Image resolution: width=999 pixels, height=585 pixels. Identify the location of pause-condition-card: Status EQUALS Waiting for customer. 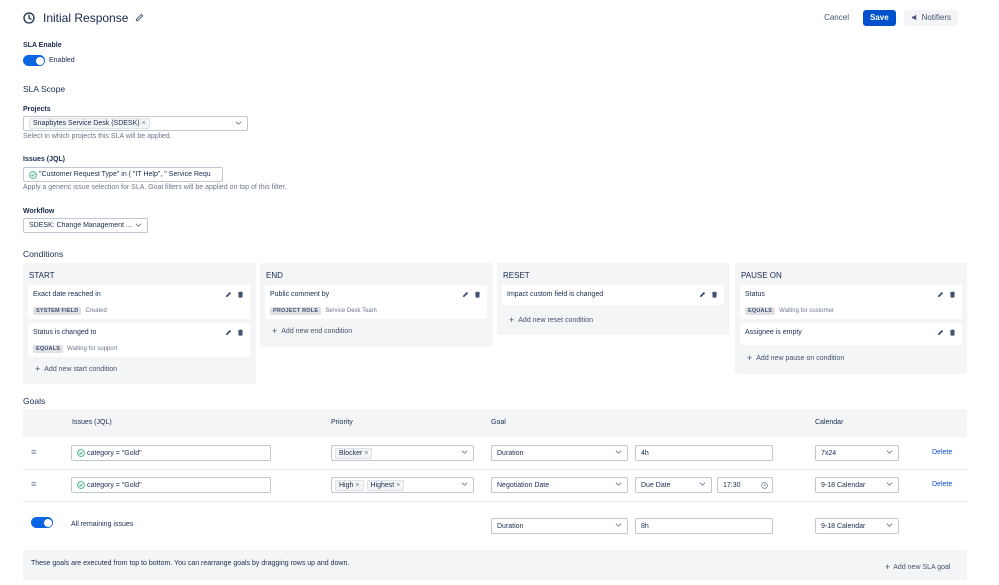
(851, 302).